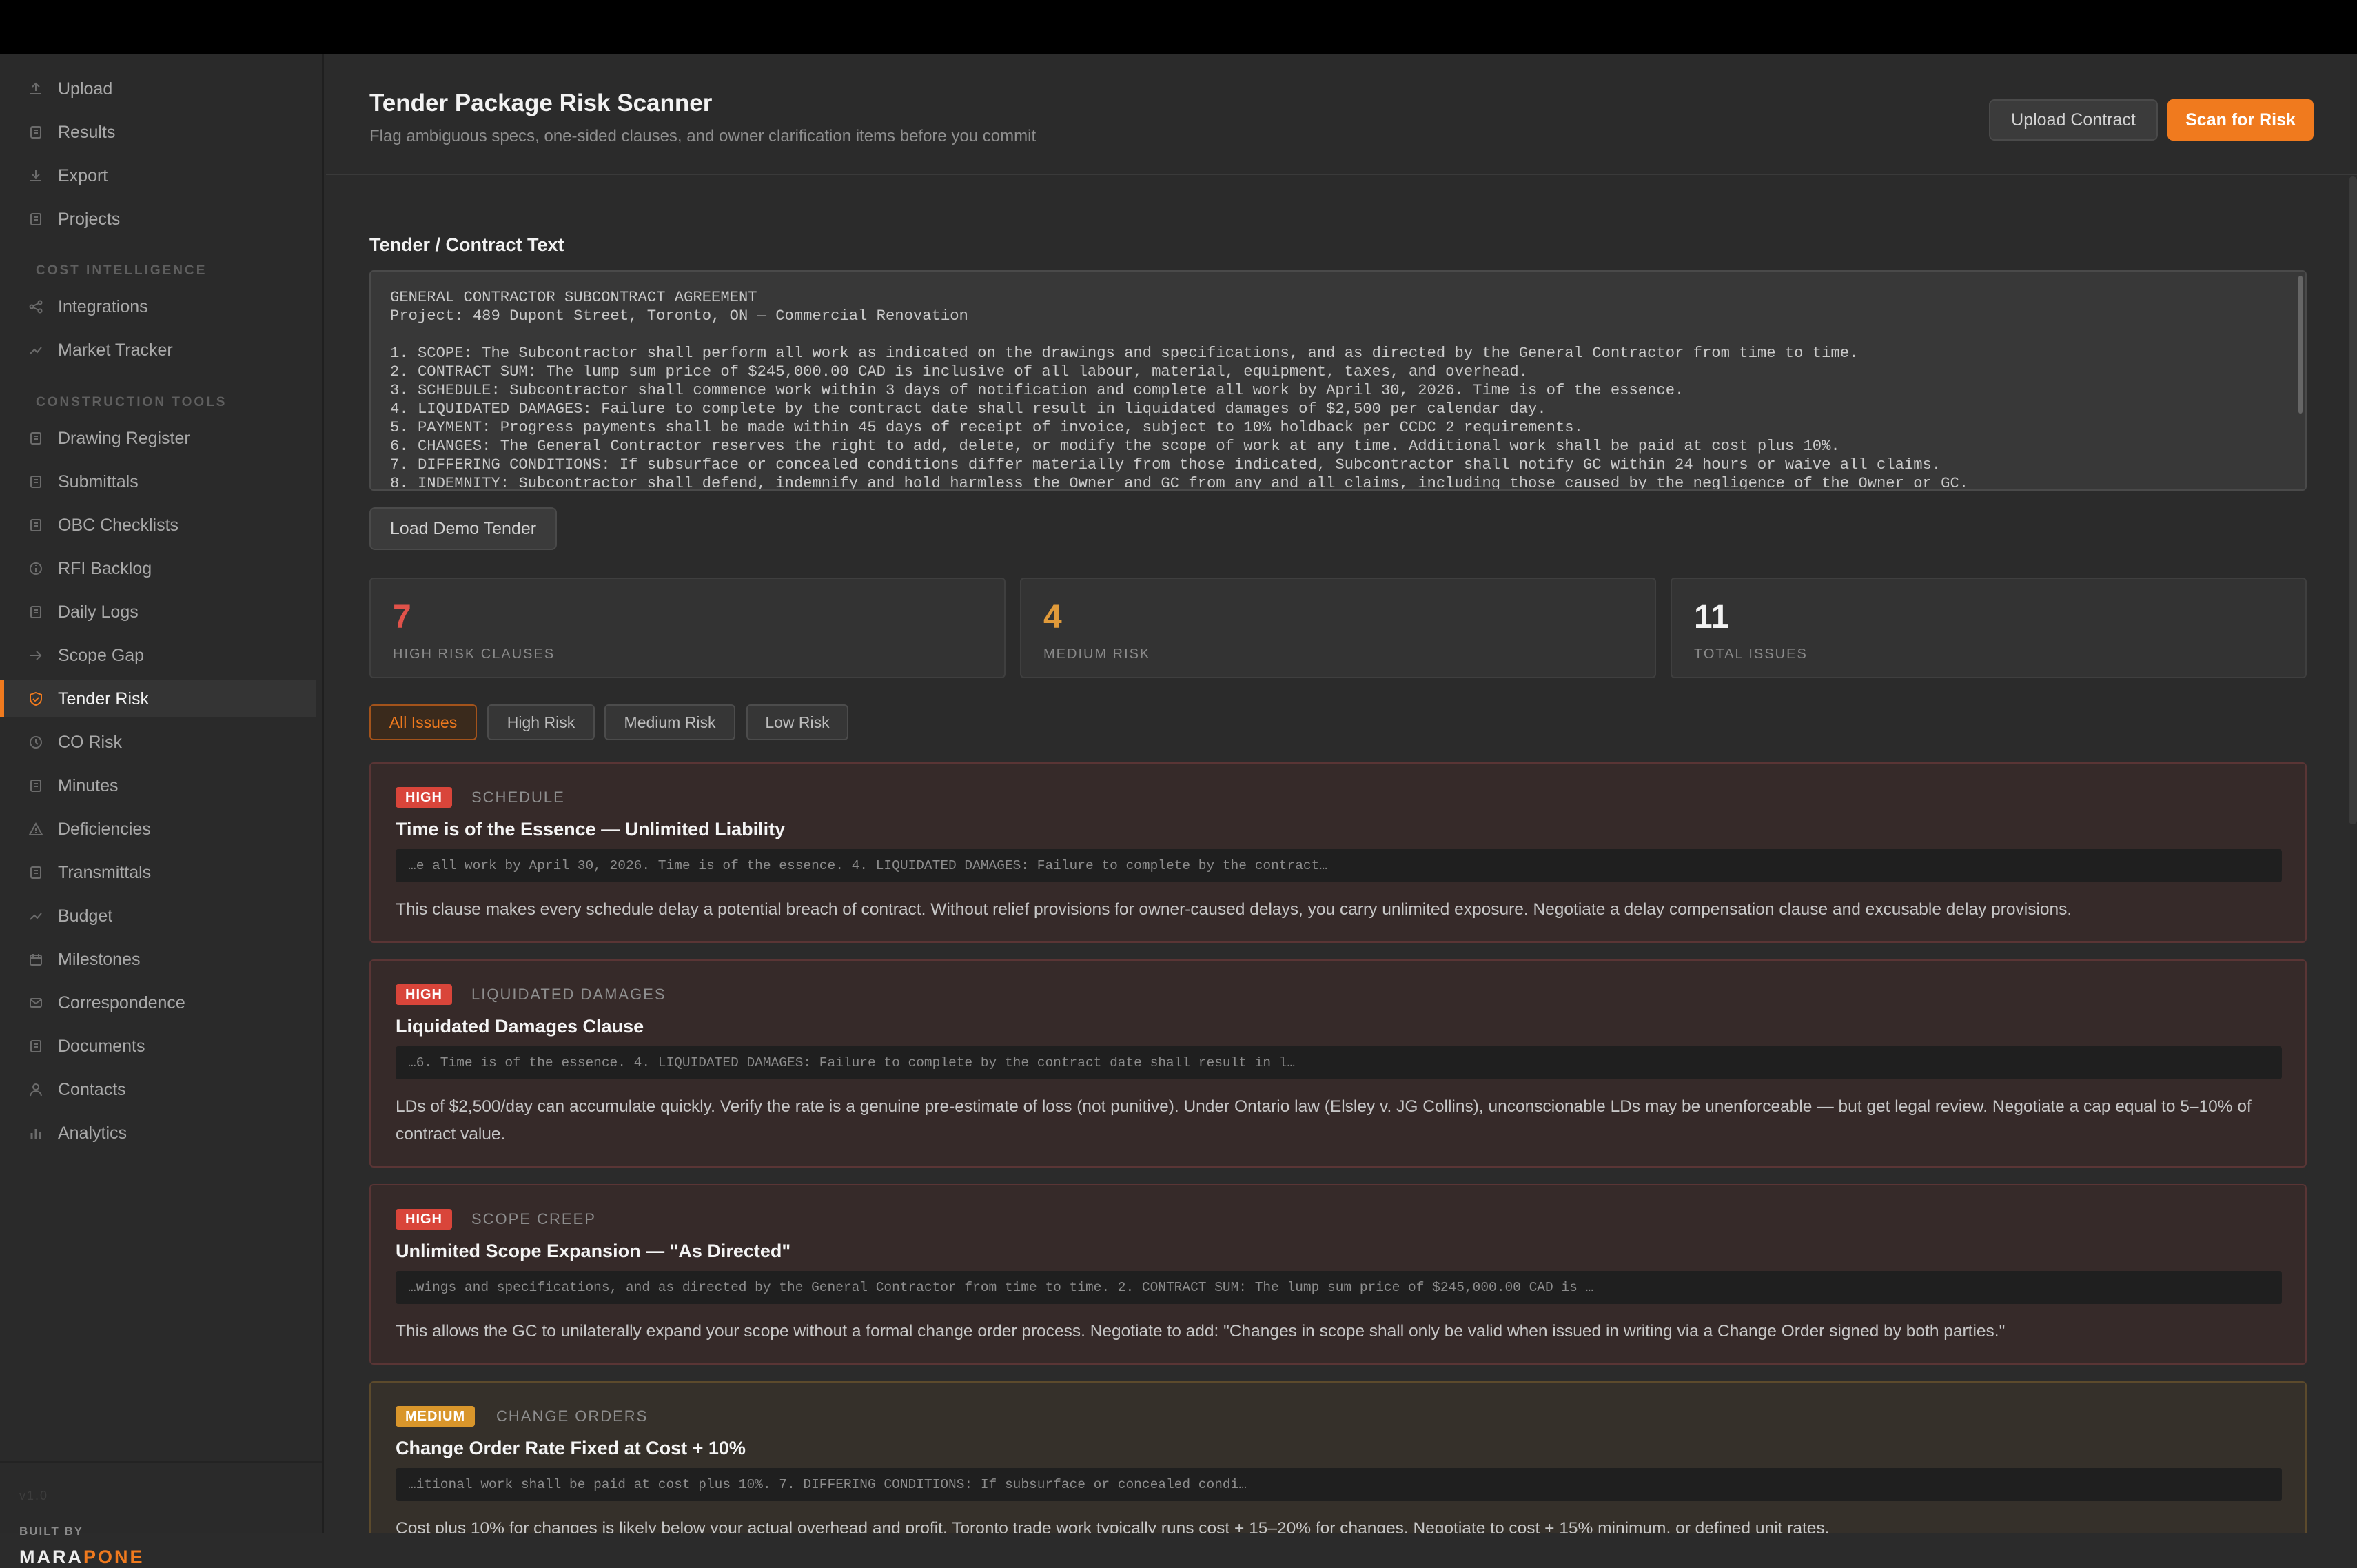 The width and height of the screenshot is (2357, 1568). What do you see at coordinates (34, 1496) in the screenshot?
I see `version-label: v1.0` at bounding box center [34, 1496].